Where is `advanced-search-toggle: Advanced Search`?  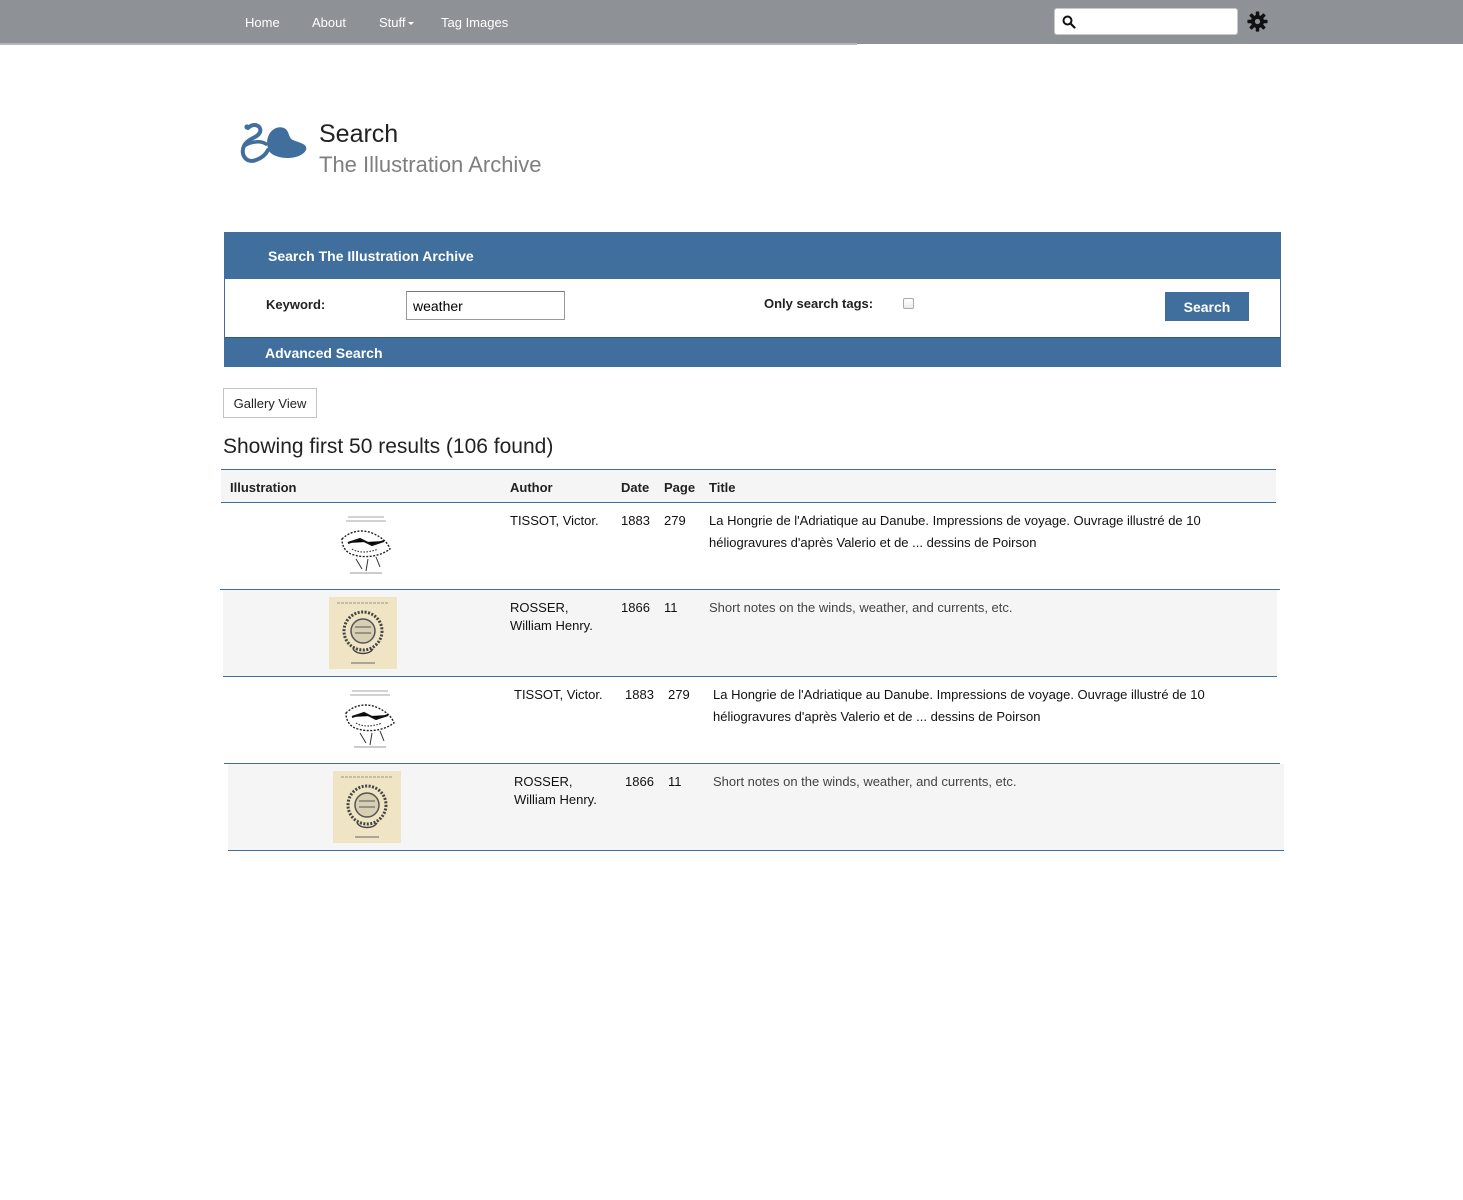
advanced-search-toggle: Advanced Search is located at coordinates (324, 353).